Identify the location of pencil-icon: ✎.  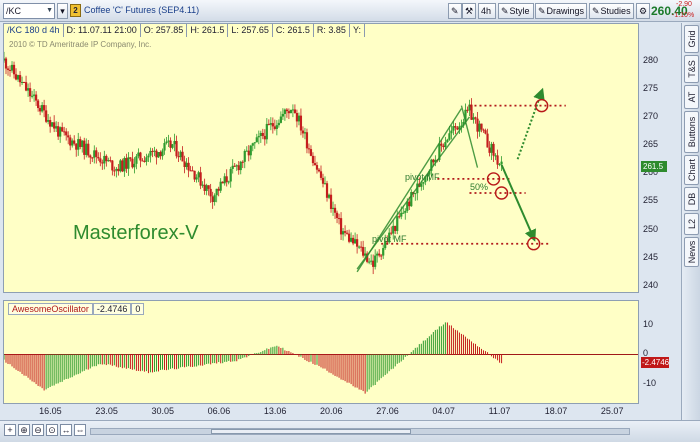
(455, 11).